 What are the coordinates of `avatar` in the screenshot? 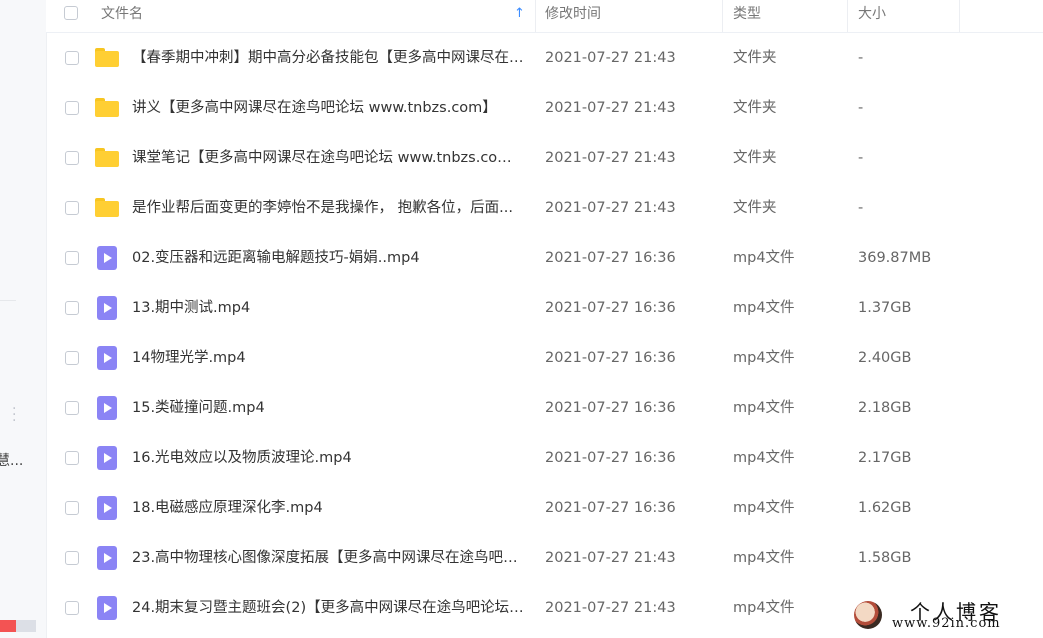 It's located at (868, 615).